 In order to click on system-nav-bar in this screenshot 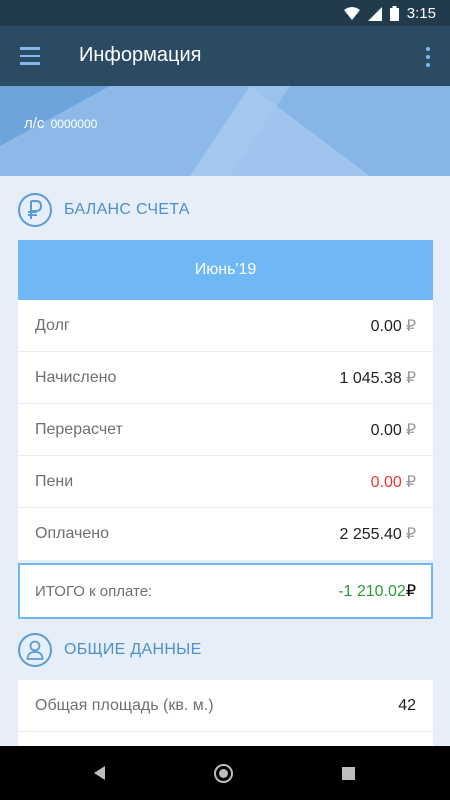, I will do `click(225, 773)`.